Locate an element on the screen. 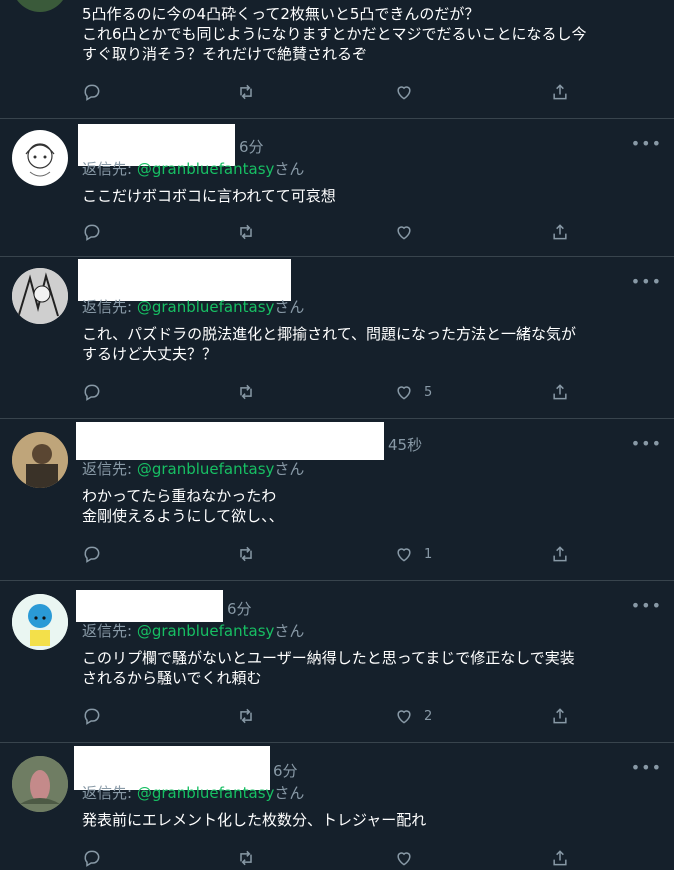 Image resolution: width=674 pixels, height=870 pixels. tweet-actions: 2 is located at coordinates (362, 716).